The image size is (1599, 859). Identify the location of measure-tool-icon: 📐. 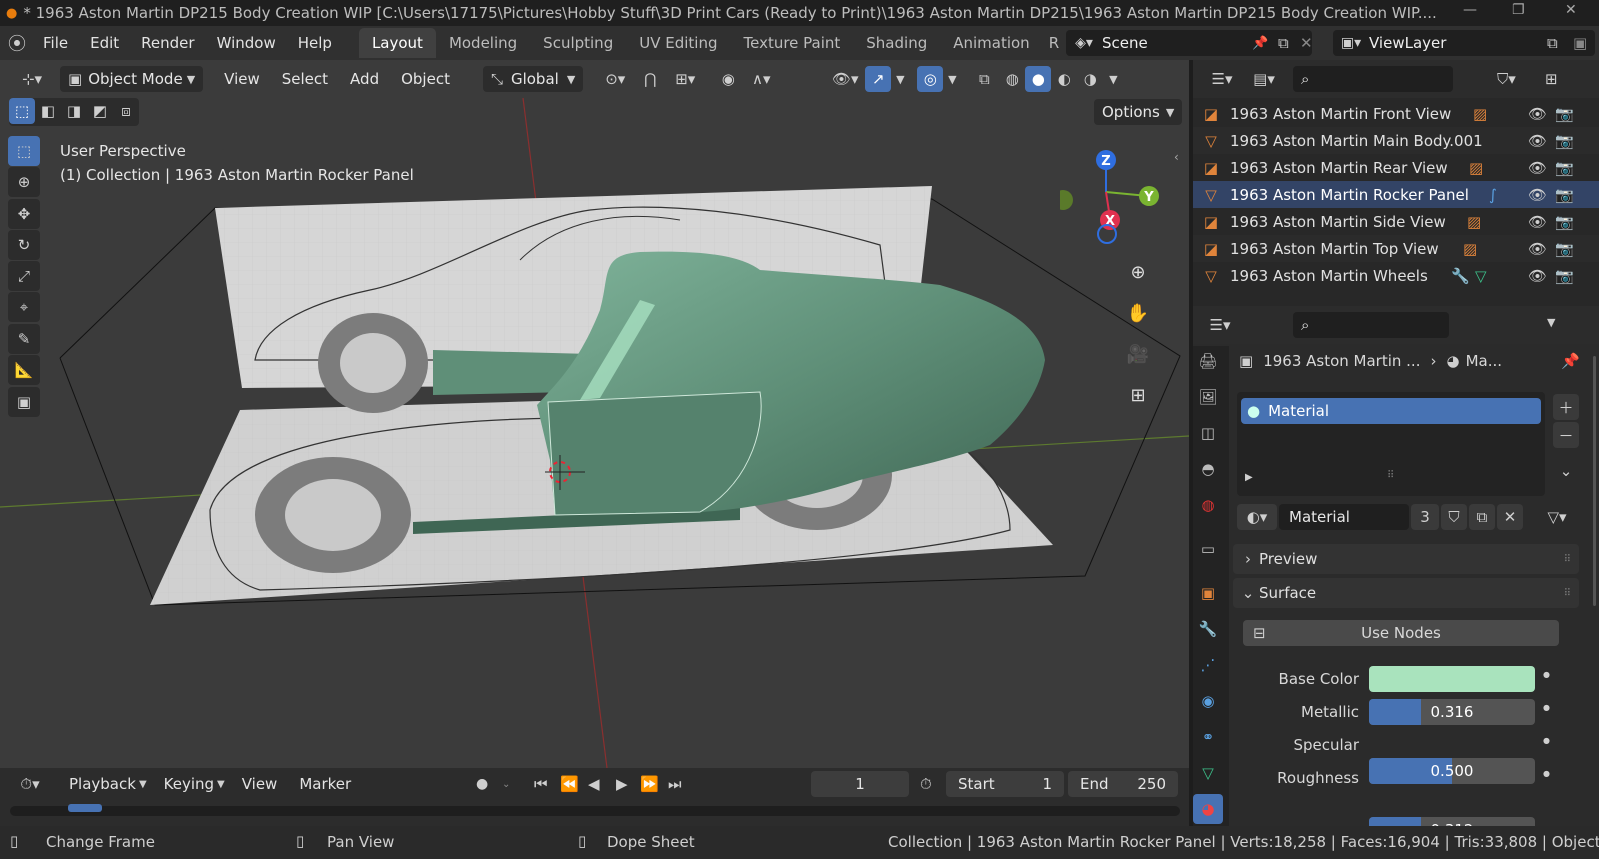
(24, 370).